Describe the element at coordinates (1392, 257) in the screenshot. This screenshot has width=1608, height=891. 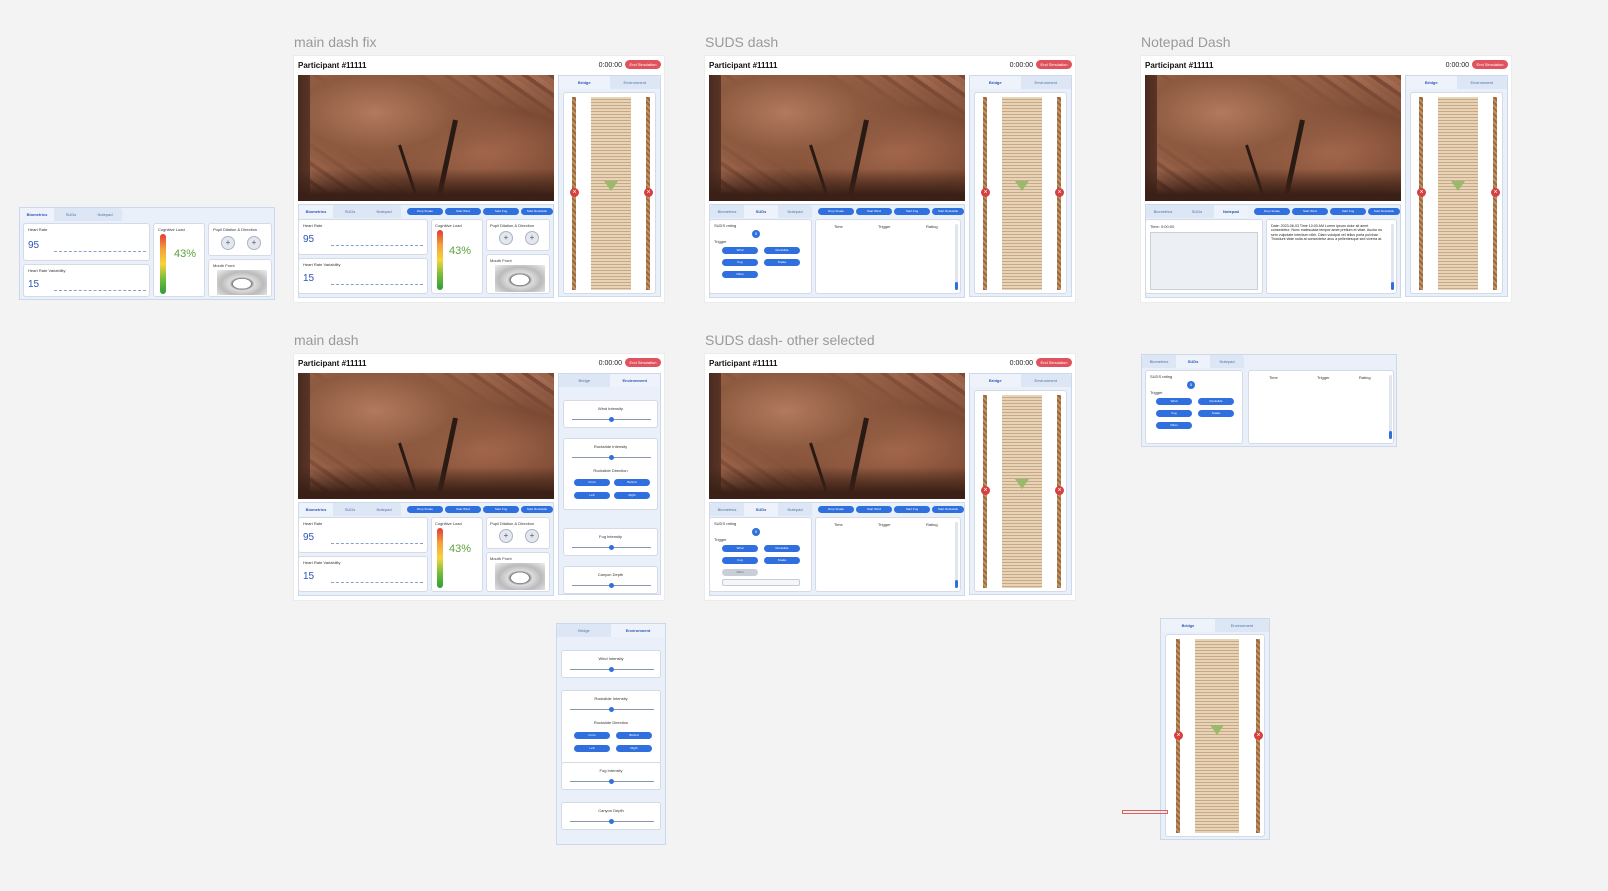
I see `note-scrollbar` at that location.